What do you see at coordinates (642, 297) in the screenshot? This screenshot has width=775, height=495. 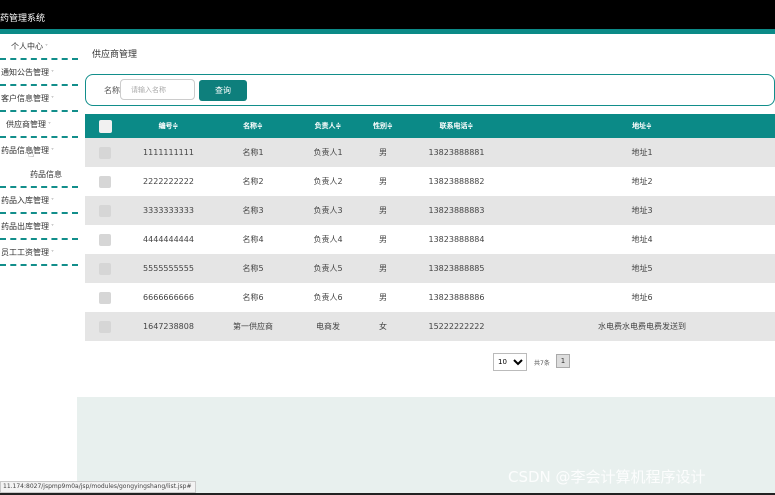 I see `cell-address: 地址6` at bounding box center [642, 297].